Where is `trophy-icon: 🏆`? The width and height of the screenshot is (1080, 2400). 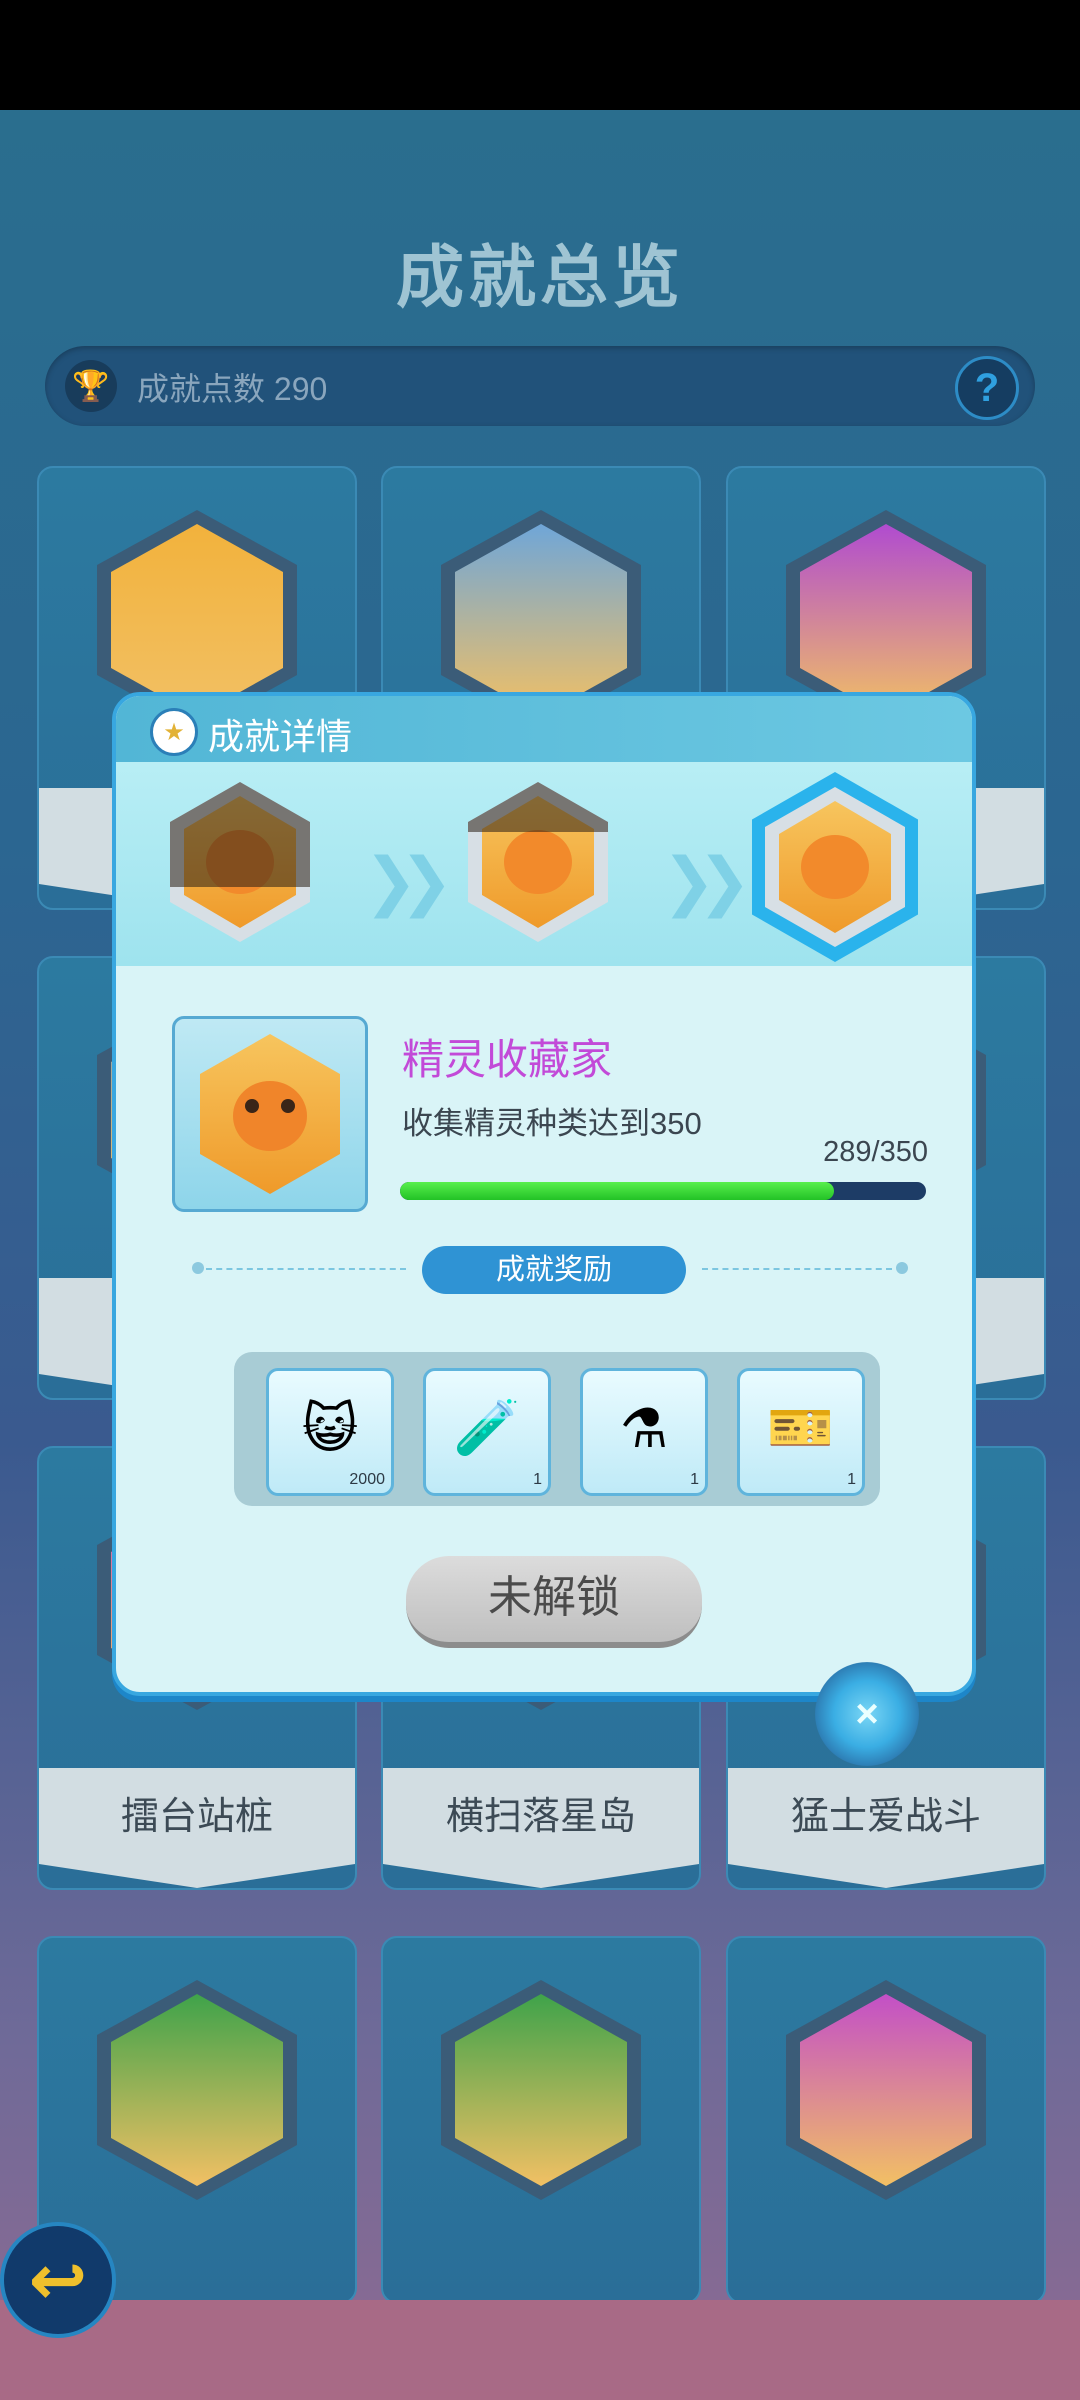 trophy-icon: 🏆 is located at coordinates (91, 386).